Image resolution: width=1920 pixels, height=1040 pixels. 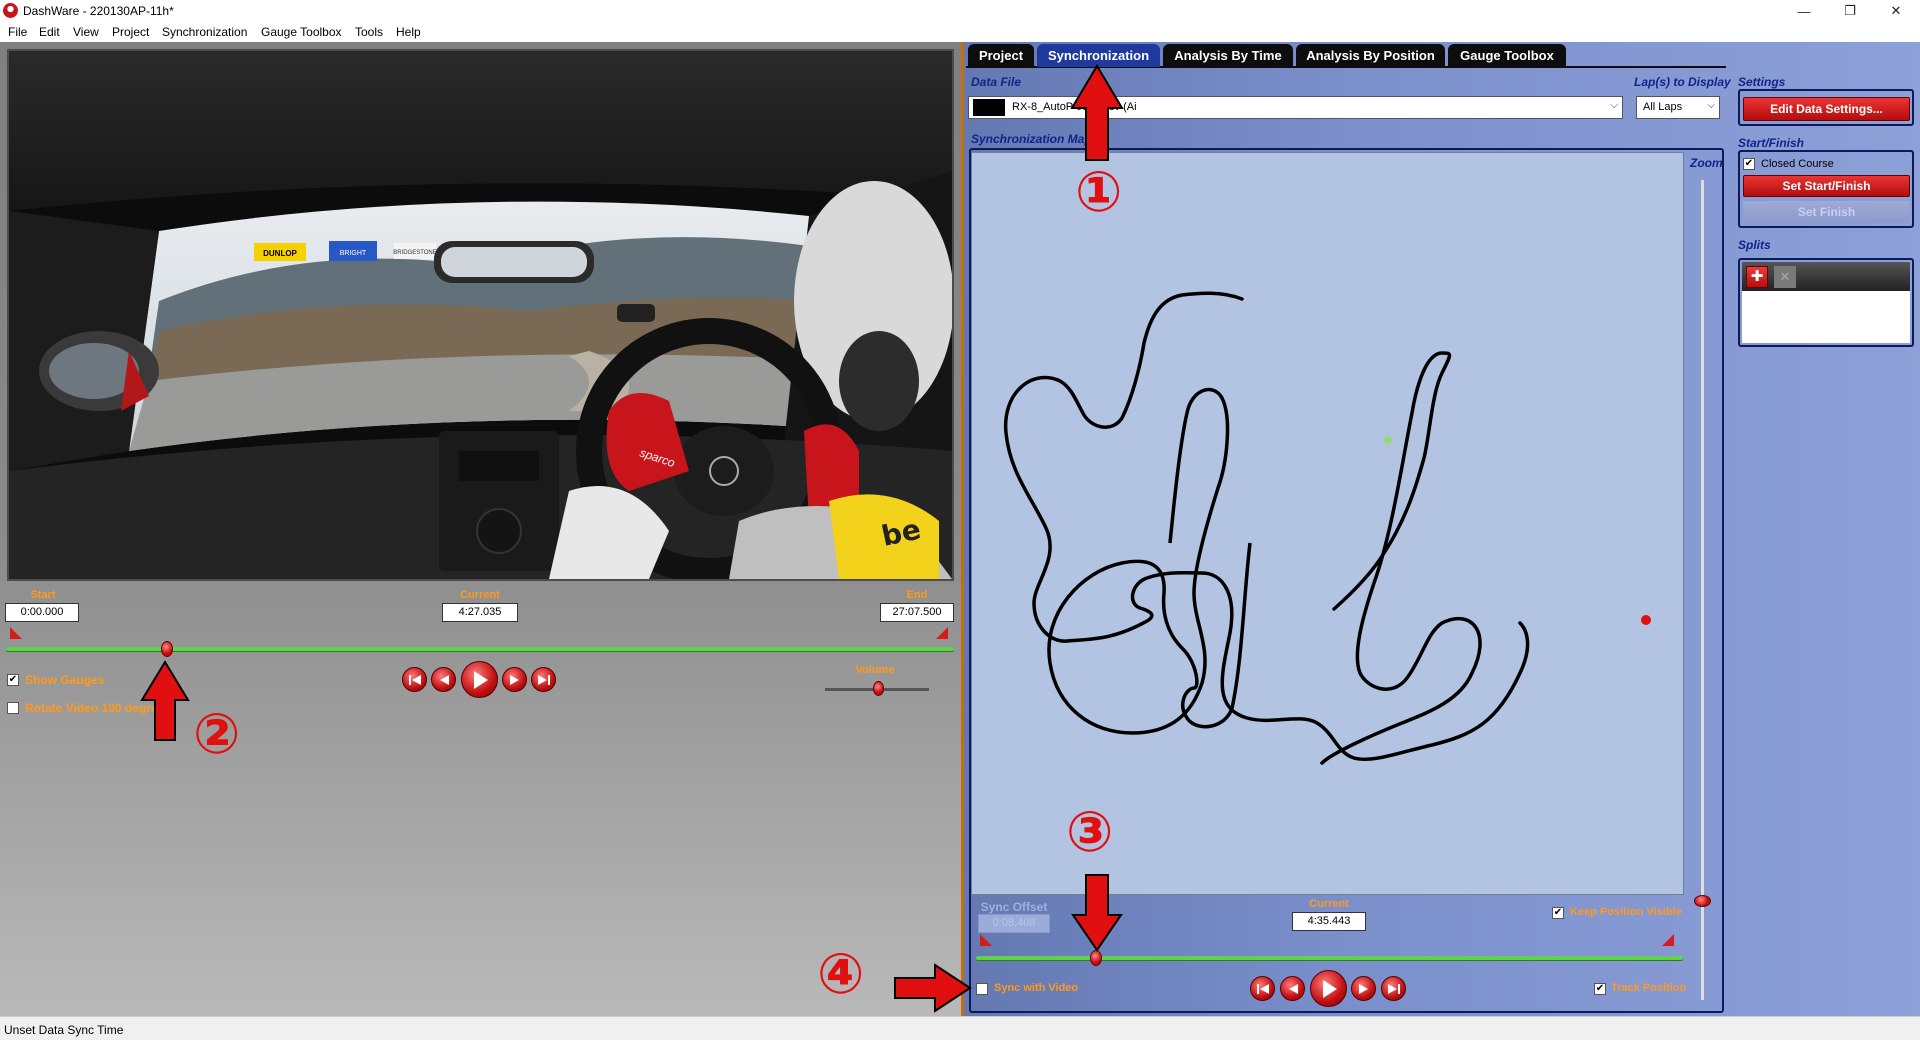 I want to click on annotation-2: ②, so click(x=217, y=734).